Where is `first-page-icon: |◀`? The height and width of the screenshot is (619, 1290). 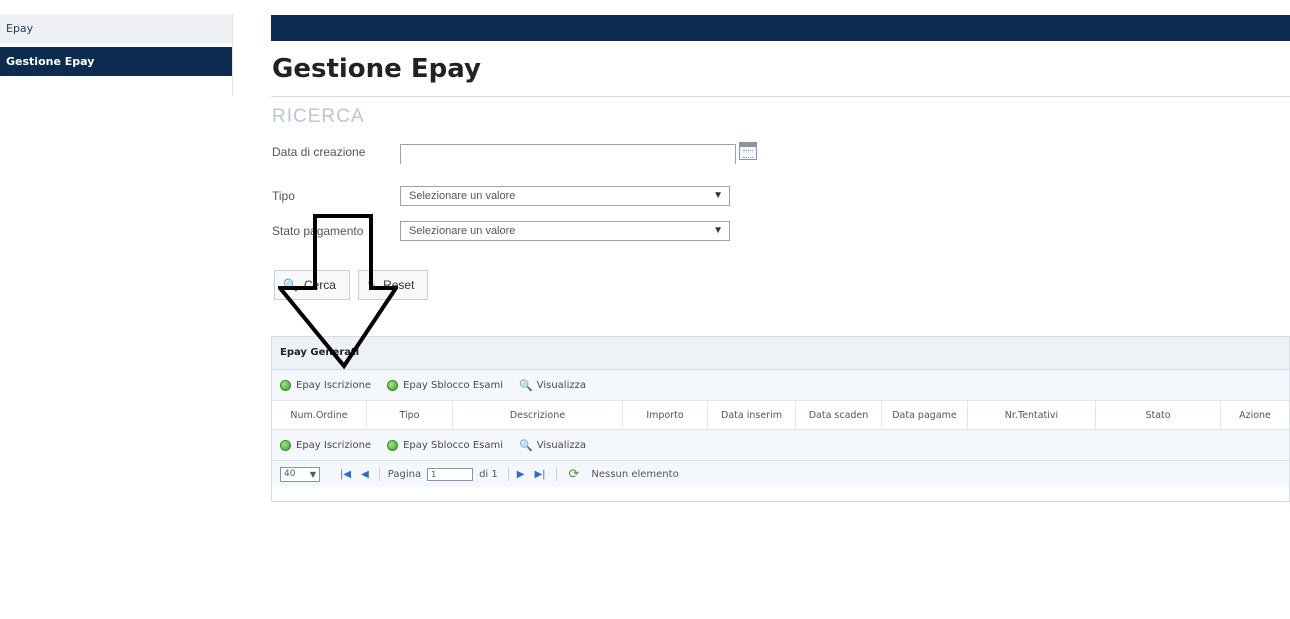 first-page-icon: |◀ is located at coordinates (345, 474).